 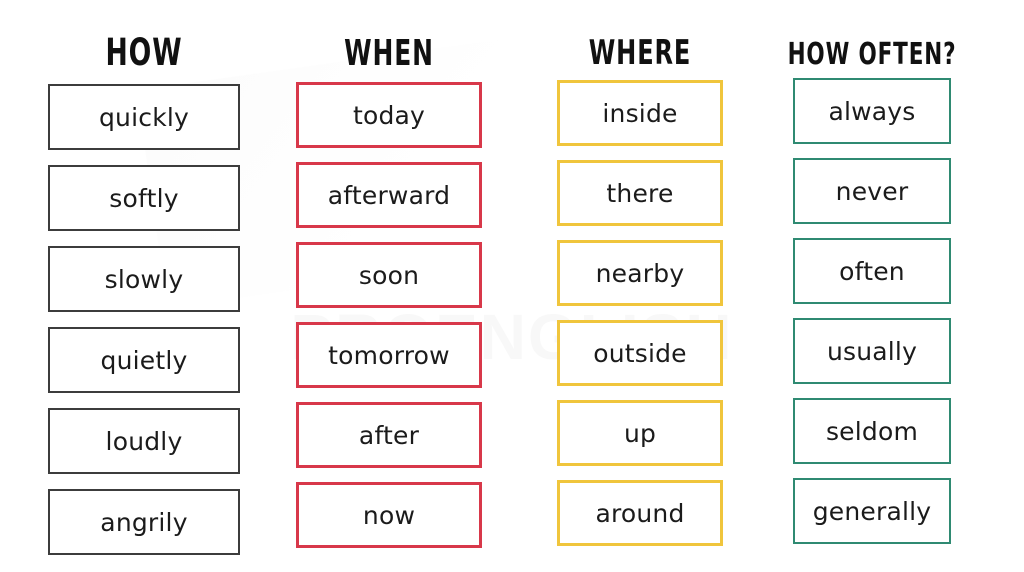 I want to click on word-card: angrily, so click(x=144, y=522).